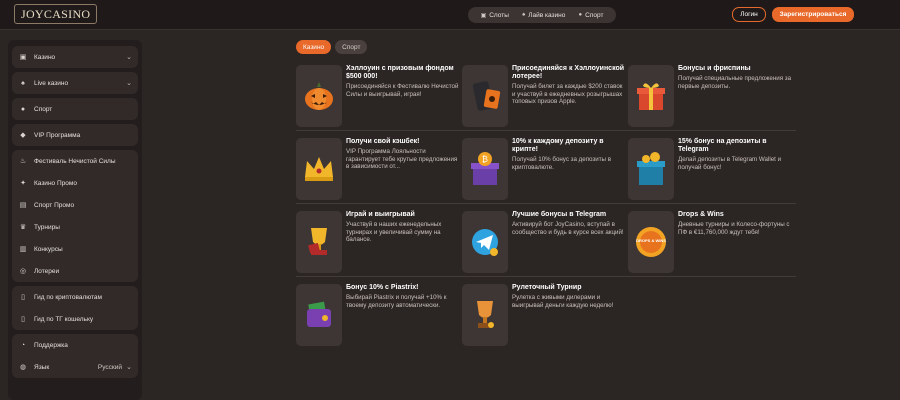  I want to click on crypto-box-icon: ₿, so click(485, 168).